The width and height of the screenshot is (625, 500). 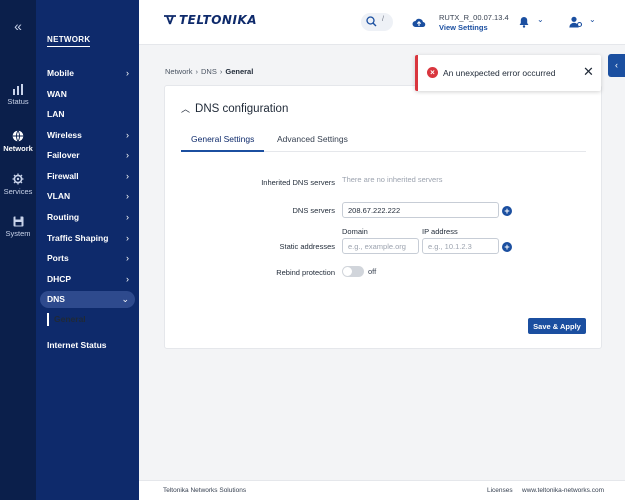 I want to click on domain-column-label: Domain, so click(x=355, y=231).